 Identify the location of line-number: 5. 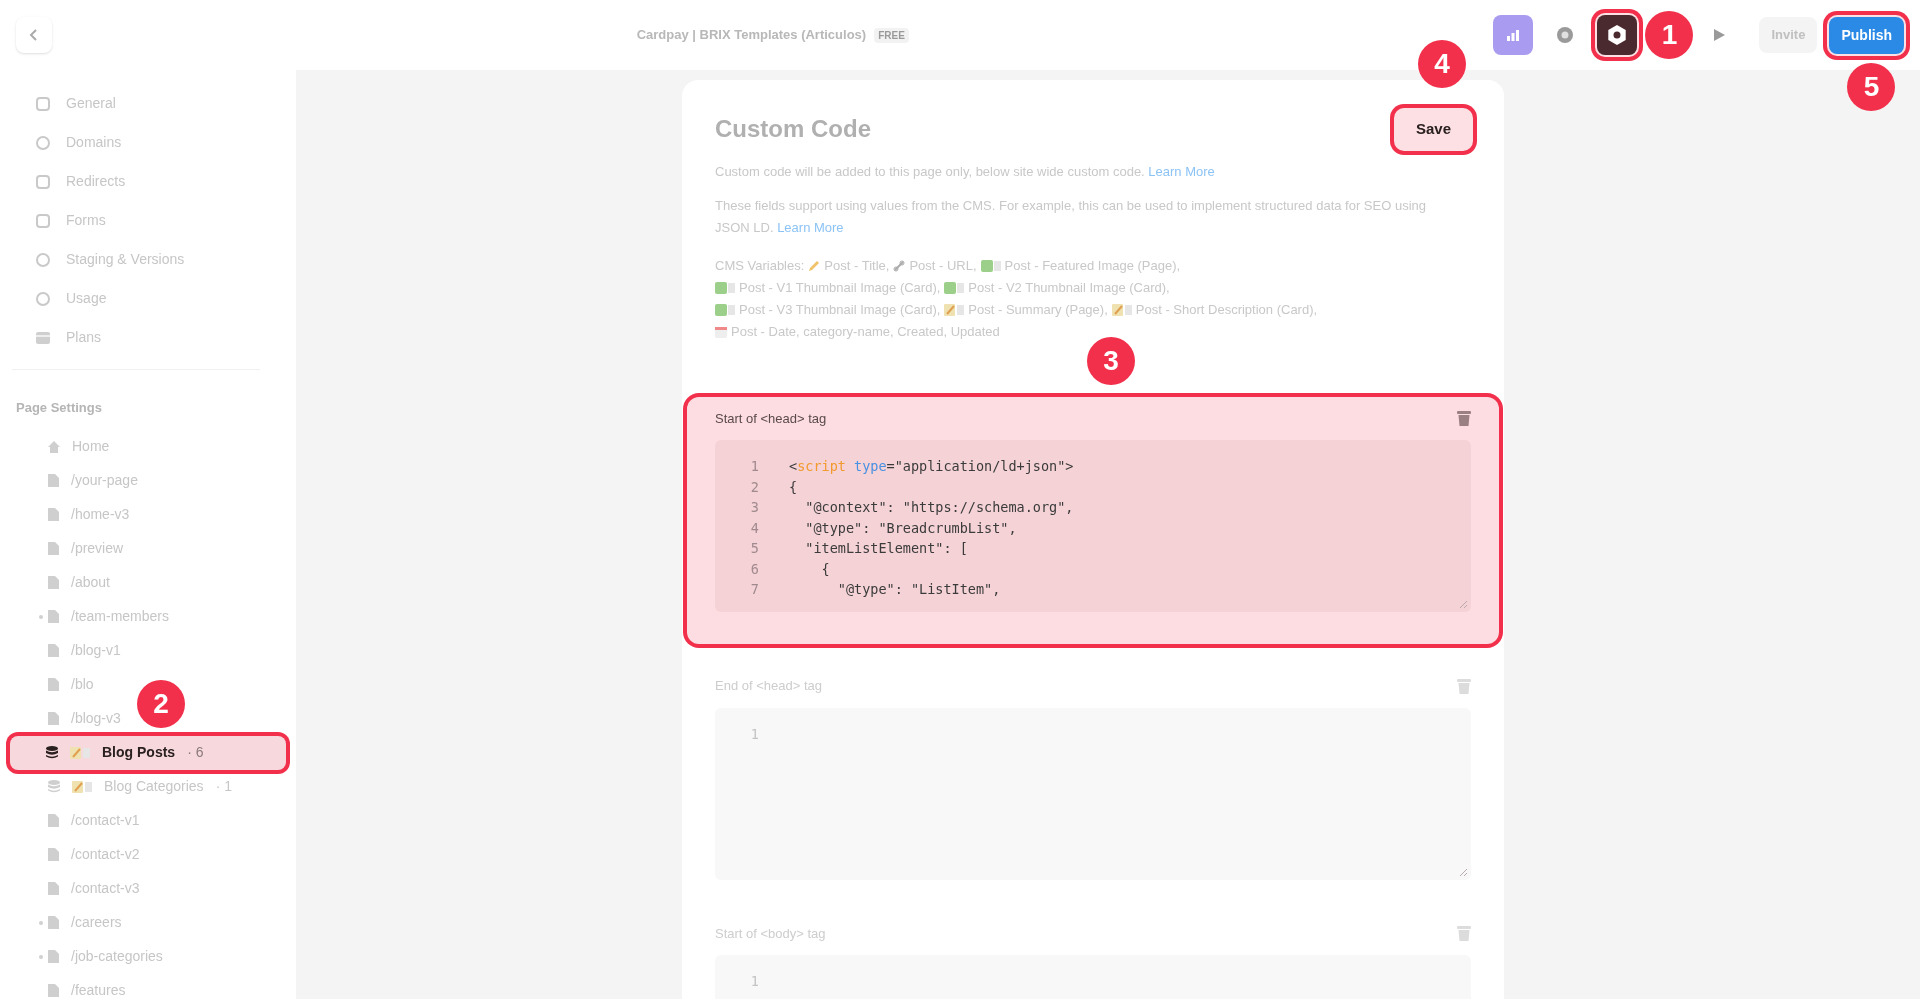
(754, 549).